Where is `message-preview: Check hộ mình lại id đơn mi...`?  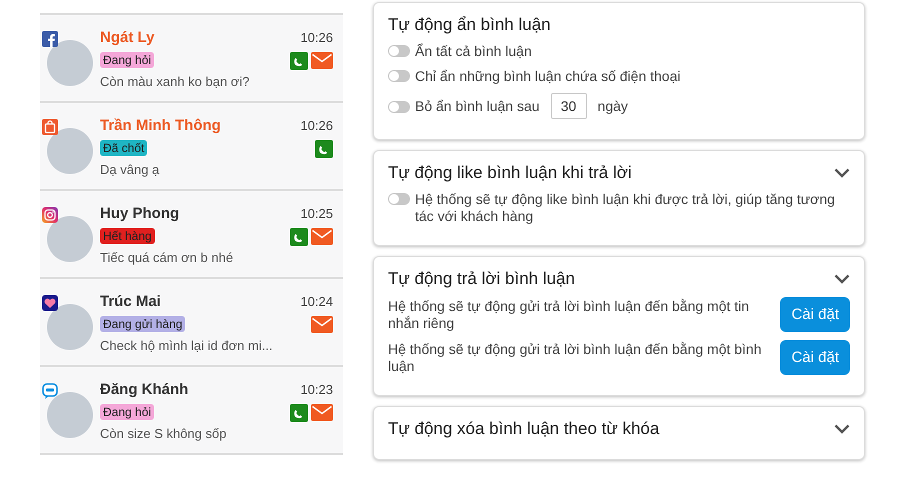
message-preview: Check hộ mình lại id đơn mi... is located at coordinates (186, 345).